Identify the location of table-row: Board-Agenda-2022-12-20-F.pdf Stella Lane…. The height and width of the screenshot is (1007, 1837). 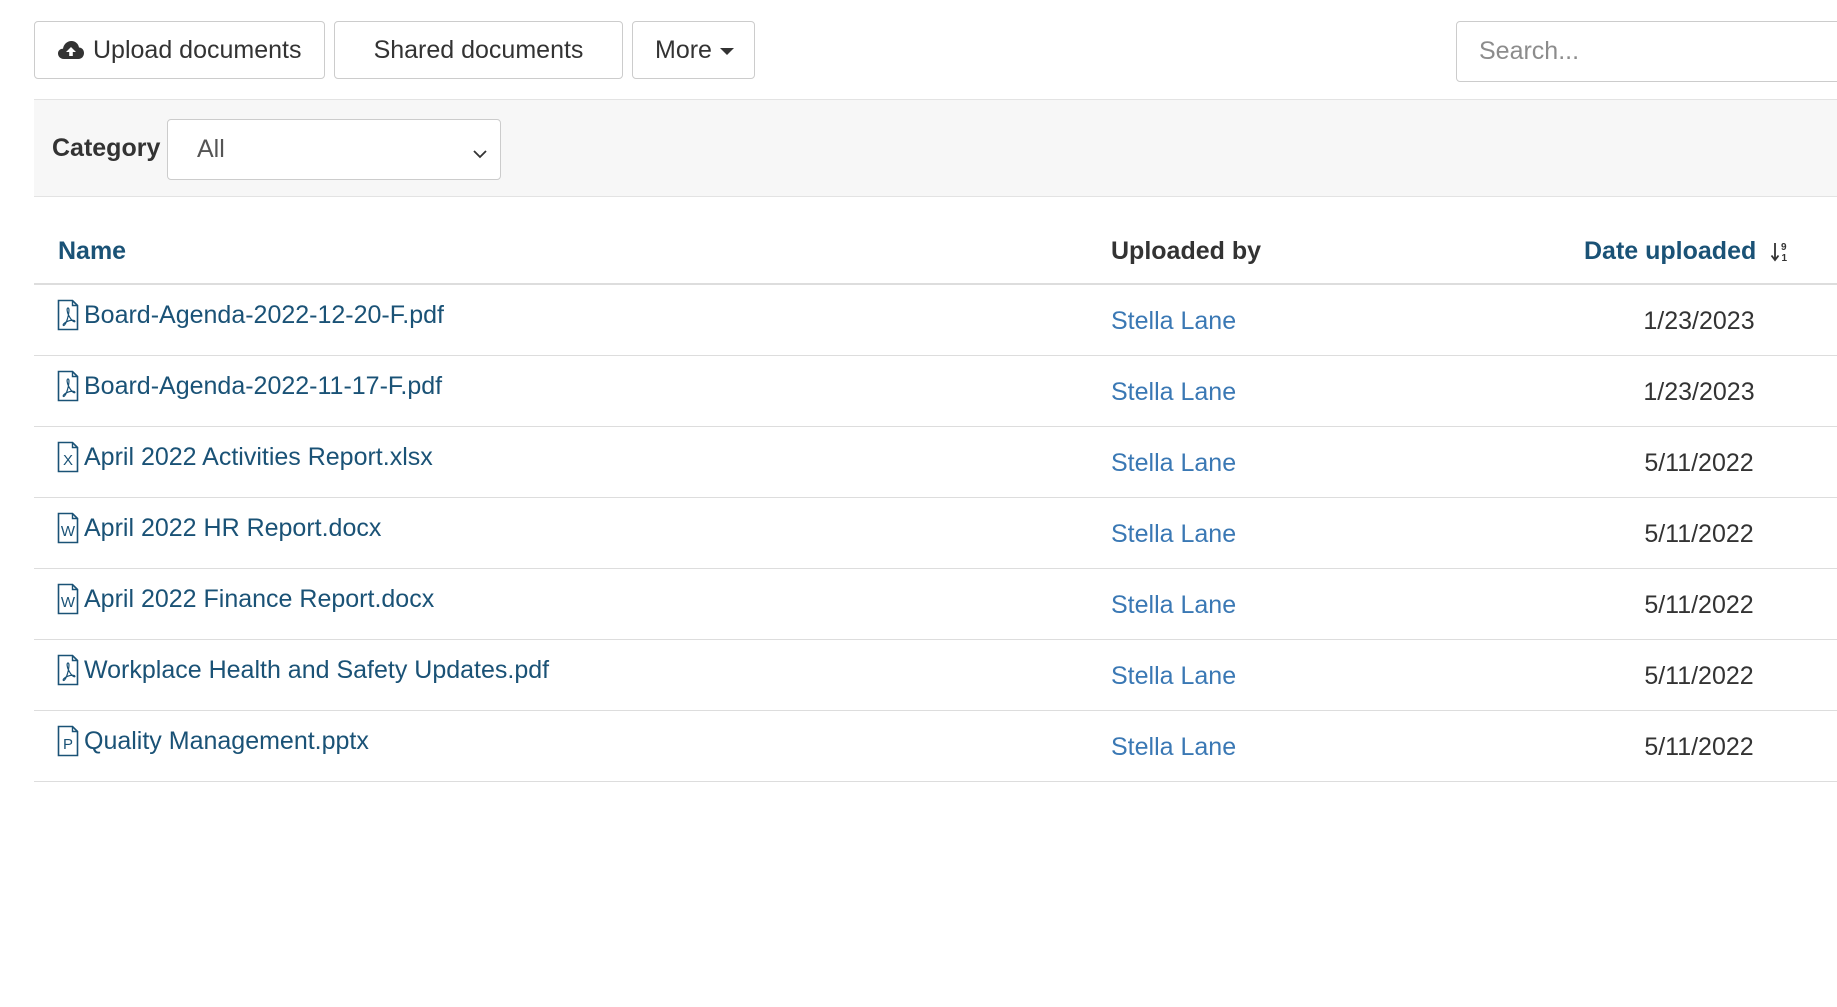
(935, 320).